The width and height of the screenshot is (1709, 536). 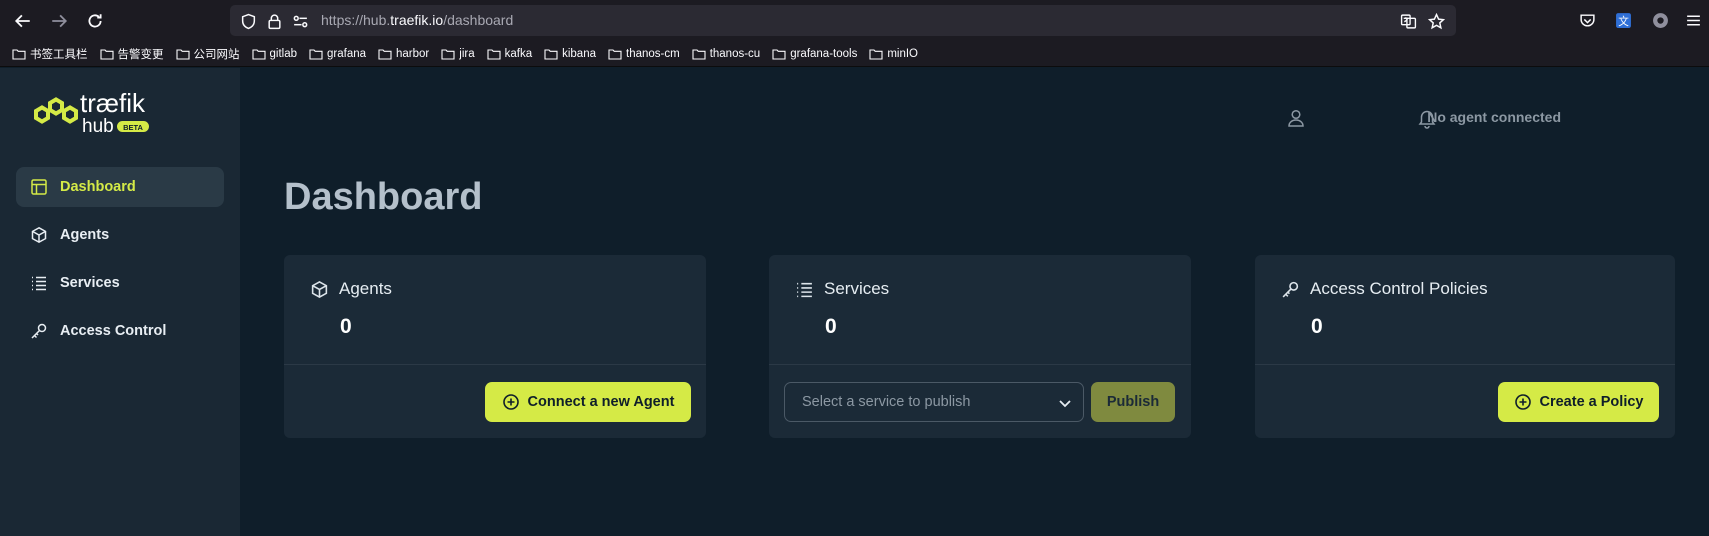 What do you see at coordinates (1436, 21) in the screenshot?
I see `bookmark-star-icon` at bounding box center [1436, 21].